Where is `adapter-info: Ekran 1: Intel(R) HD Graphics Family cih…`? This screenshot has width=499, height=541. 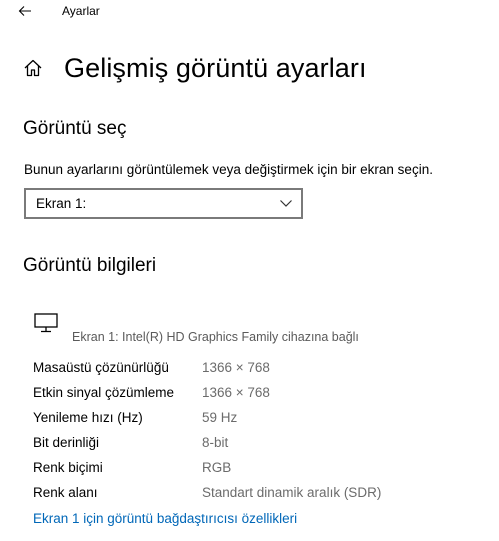 adapter-info: Ekran 1: Intel(R) HD Graphics Family cih… is located at coordinates (215, 337).